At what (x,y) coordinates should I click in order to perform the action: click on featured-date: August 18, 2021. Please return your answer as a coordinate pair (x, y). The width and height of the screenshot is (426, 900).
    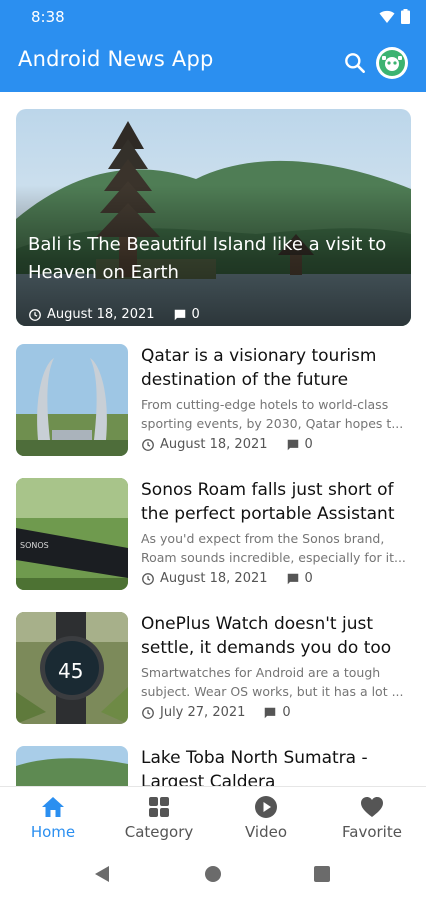
    Looking at the image, I should click on (101, 314).